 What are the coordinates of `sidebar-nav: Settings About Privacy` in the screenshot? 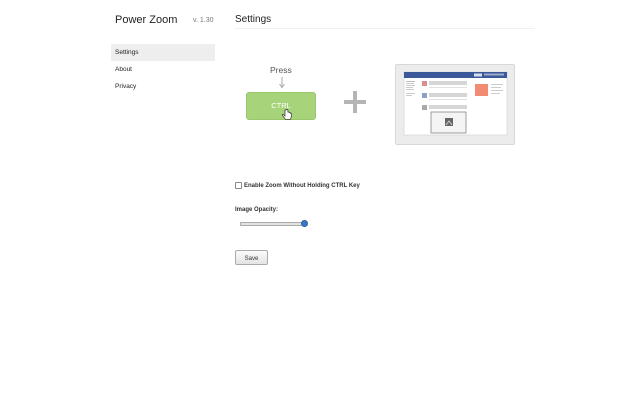 It's located at (163, 69).